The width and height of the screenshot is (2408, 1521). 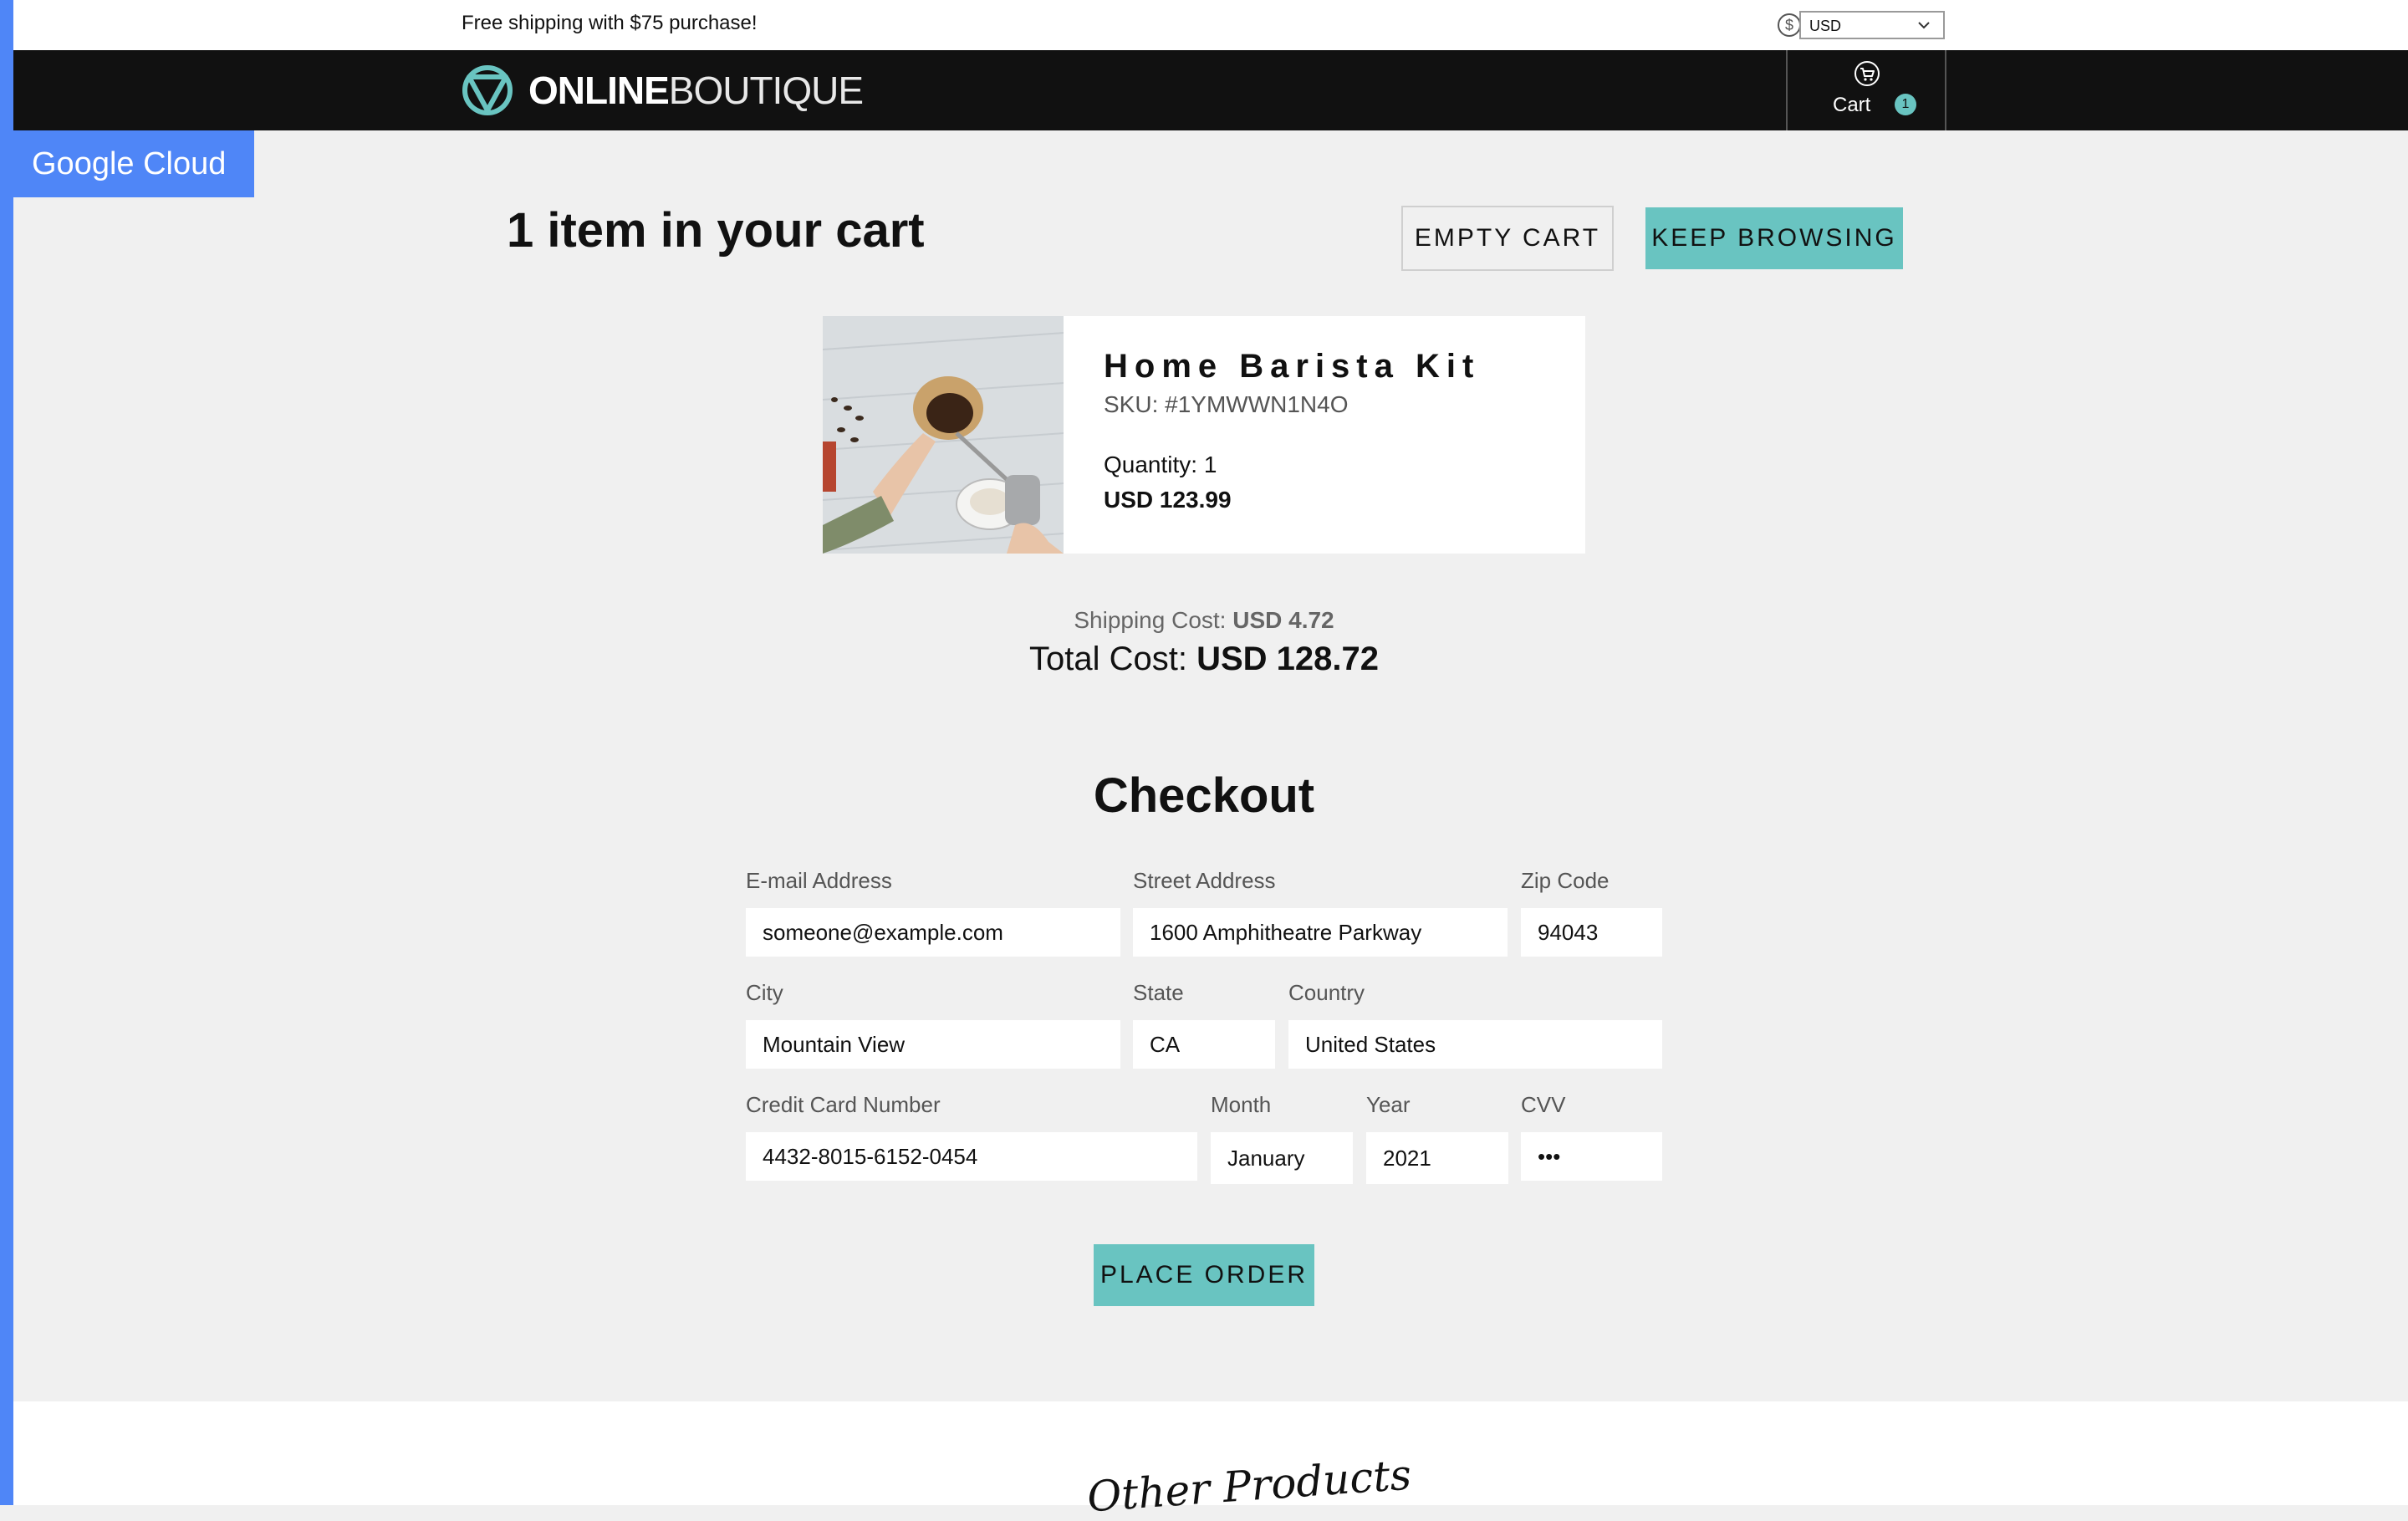 I want to click on empty-cart-button: EMPTY CART, so click(x=1507, y=239).